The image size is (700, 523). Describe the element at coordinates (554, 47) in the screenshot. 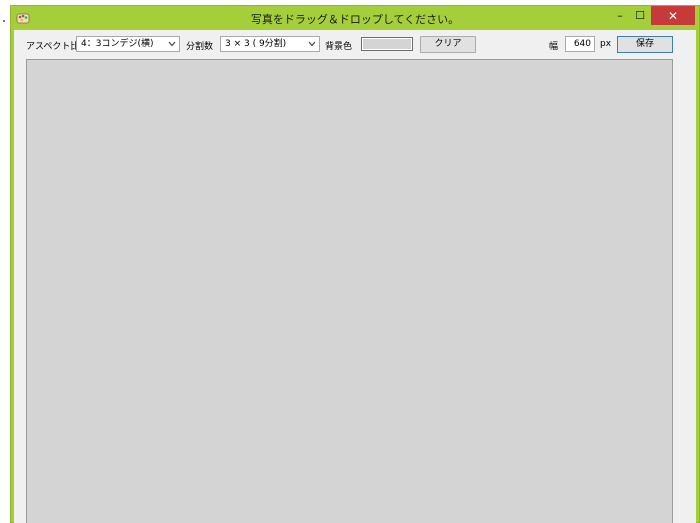

I see `width-label: 幅` at that location.